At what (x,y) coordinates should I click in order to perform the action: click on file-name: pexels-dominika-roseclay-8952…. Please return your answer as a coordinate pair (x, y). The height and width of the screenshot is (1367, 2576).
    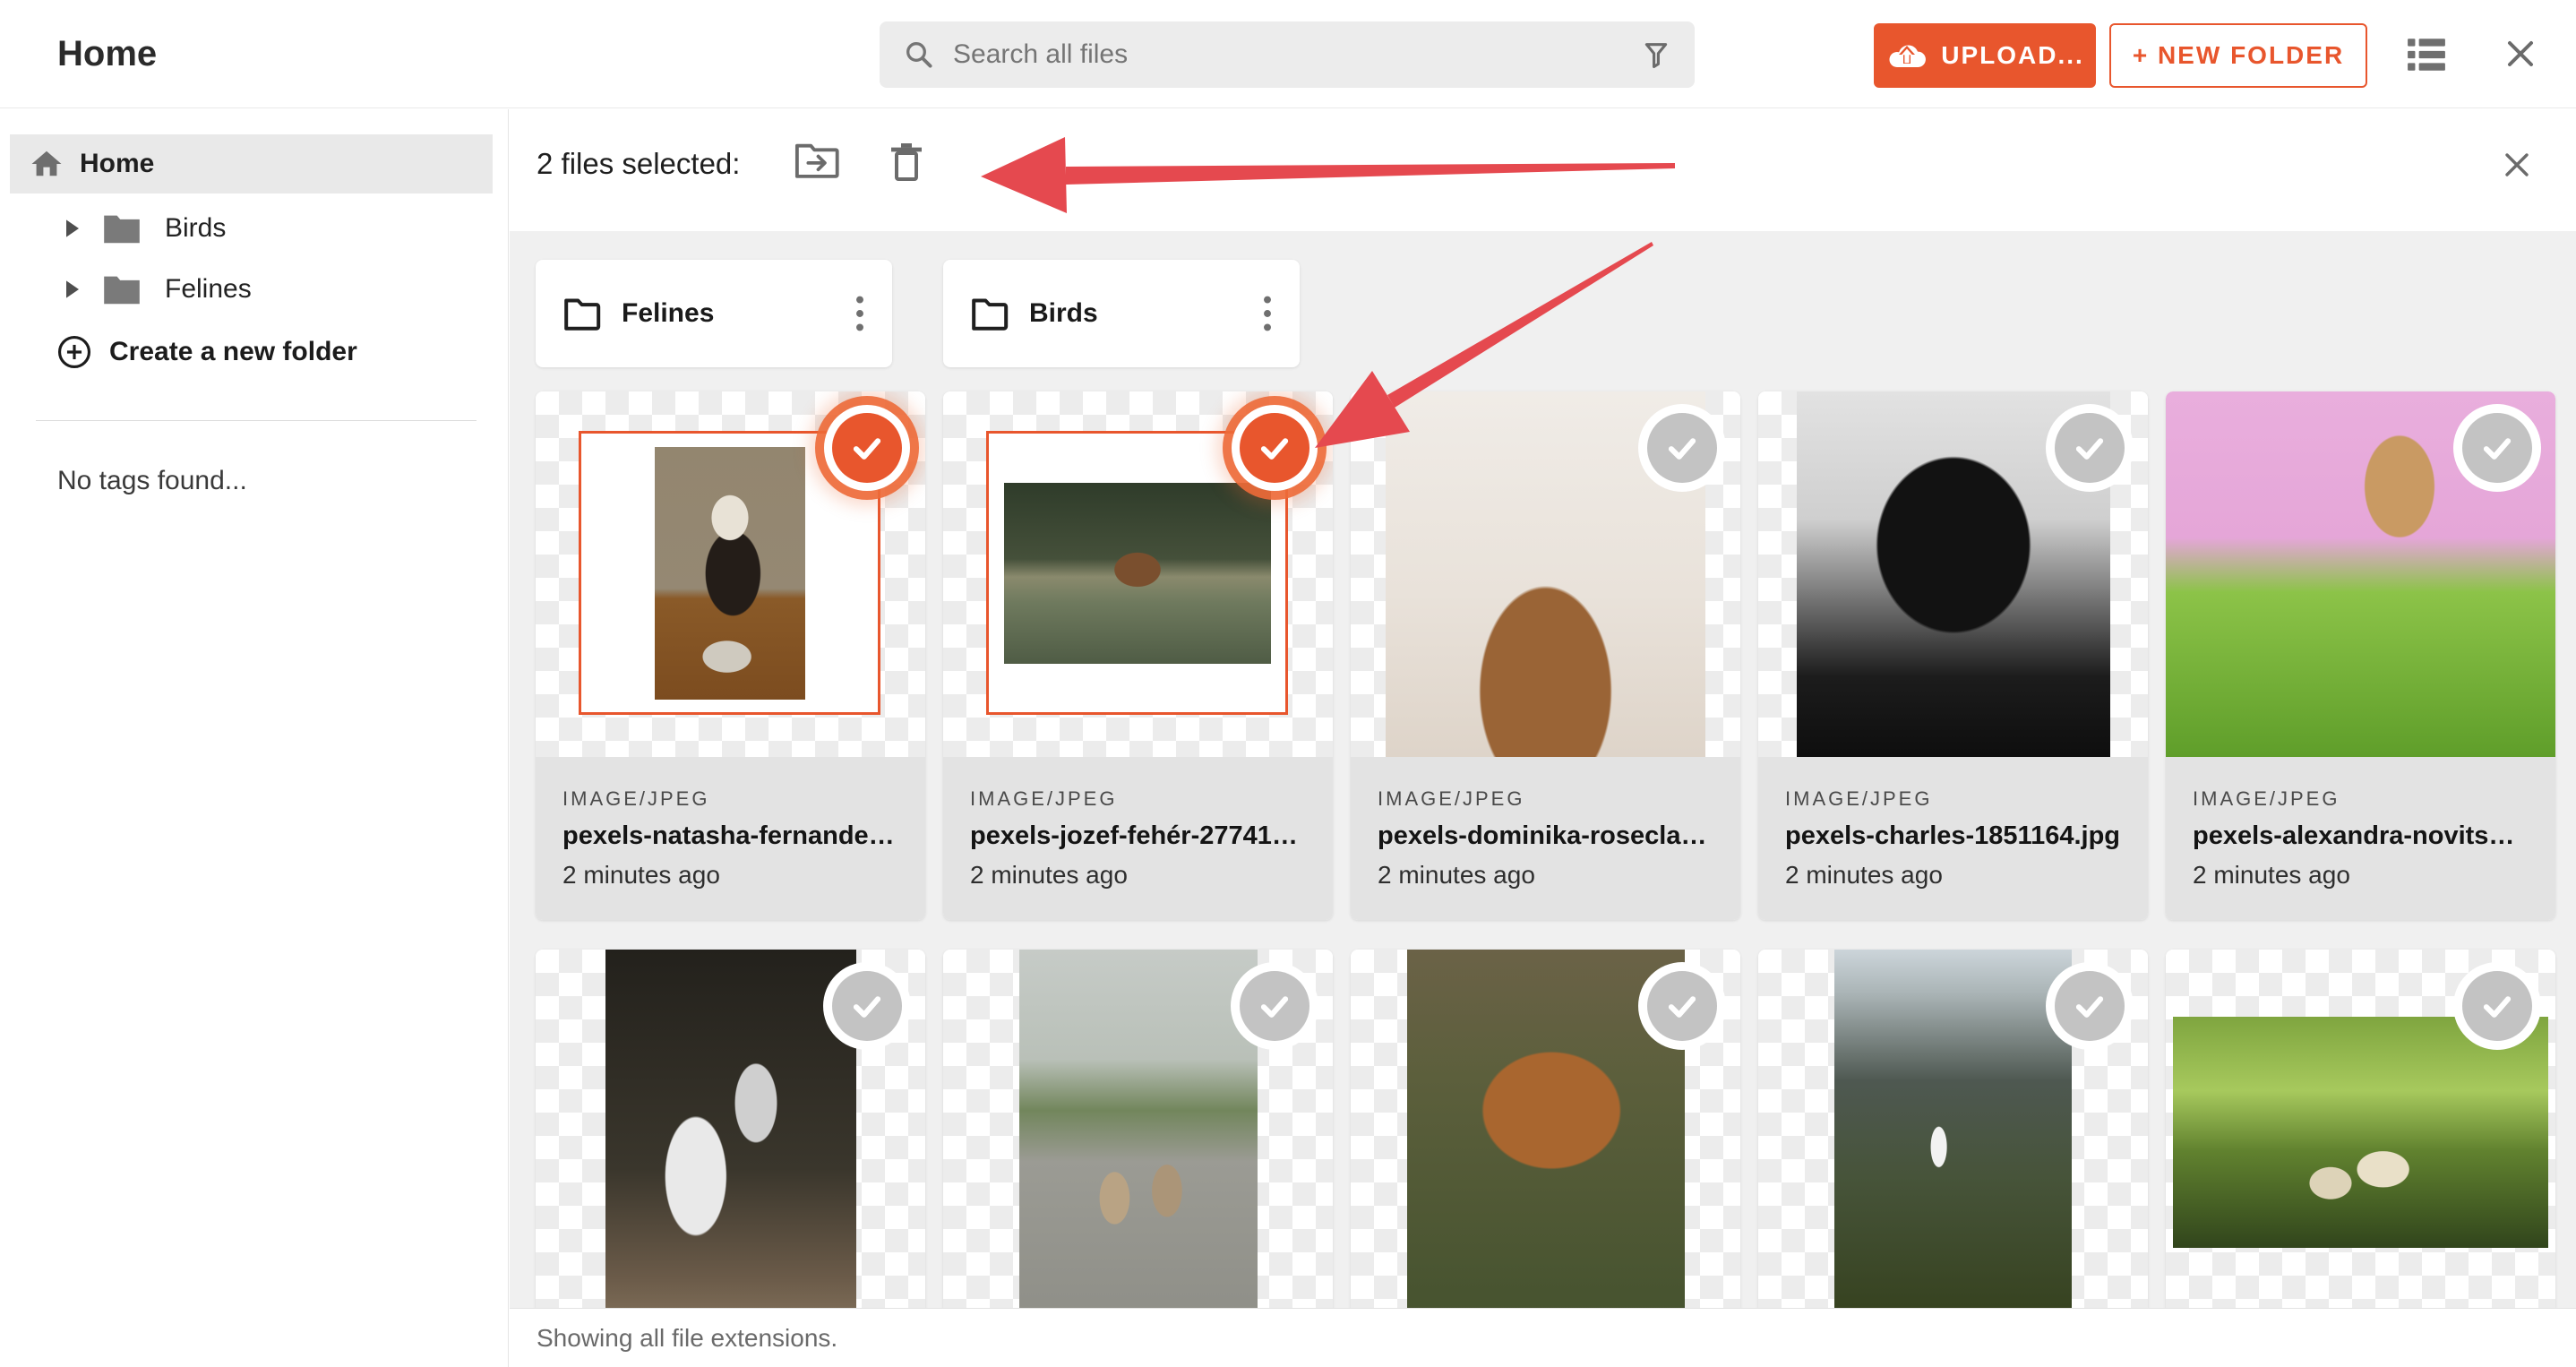
    Looking at the image, I should click on (1545, 835).